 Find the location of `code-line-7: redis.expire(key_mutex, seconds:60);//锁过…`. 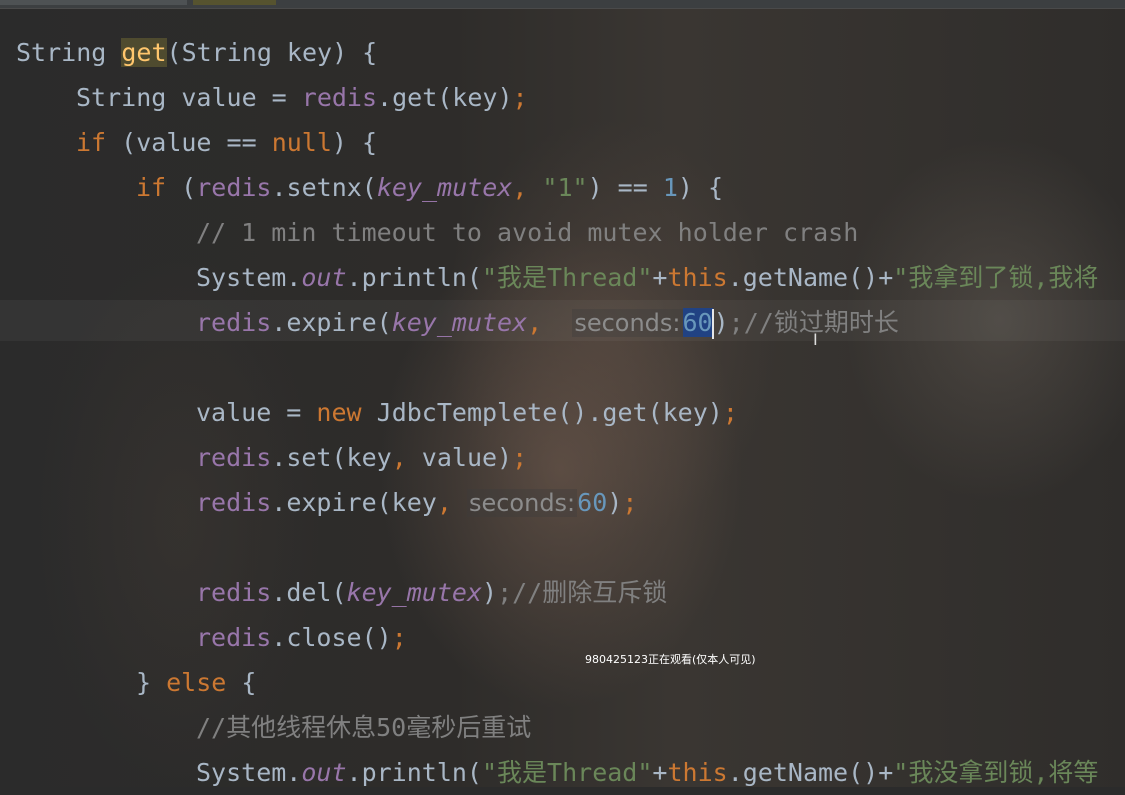

code-line-7: redis.expire(key_mutex, seconds:60);//锁过… is located at coordinates (547, 323).